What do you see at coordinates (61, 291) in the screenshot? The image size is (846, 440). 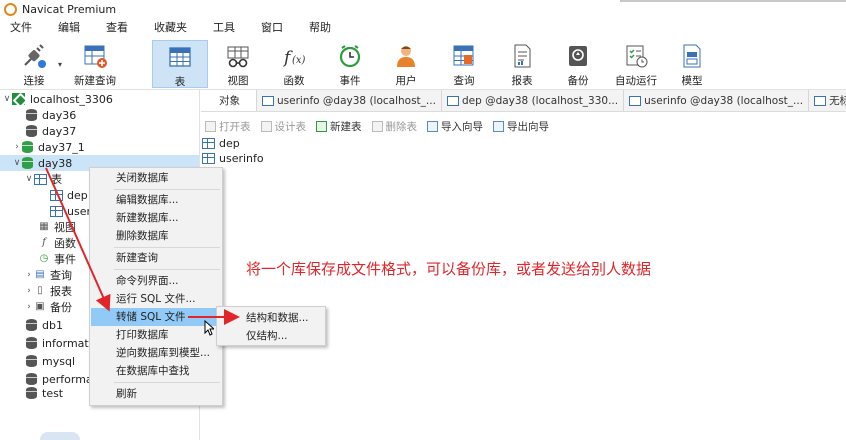 I see `folder-label: 报表` at bounding box center [61, 291].